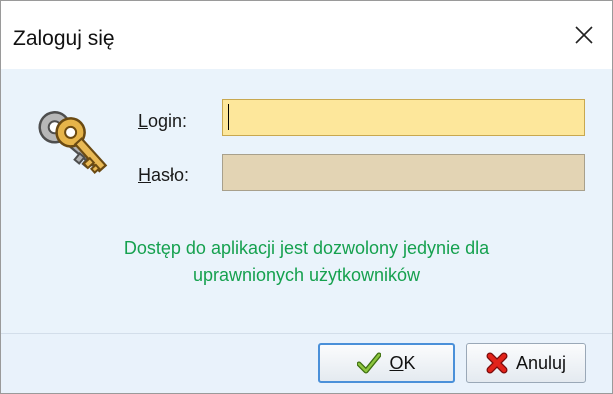 The width and height of the screenshot is (613, 394). I want to click on password-input, so click(403, 172).